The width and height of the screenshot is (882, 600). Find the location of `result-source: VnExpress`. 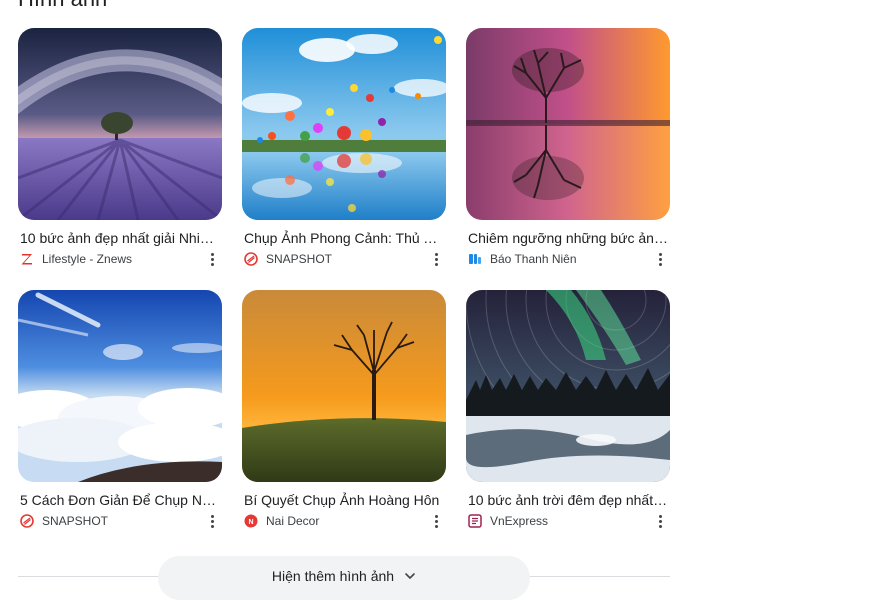

result-source: VnExpress is located at coordinates (519, 521).